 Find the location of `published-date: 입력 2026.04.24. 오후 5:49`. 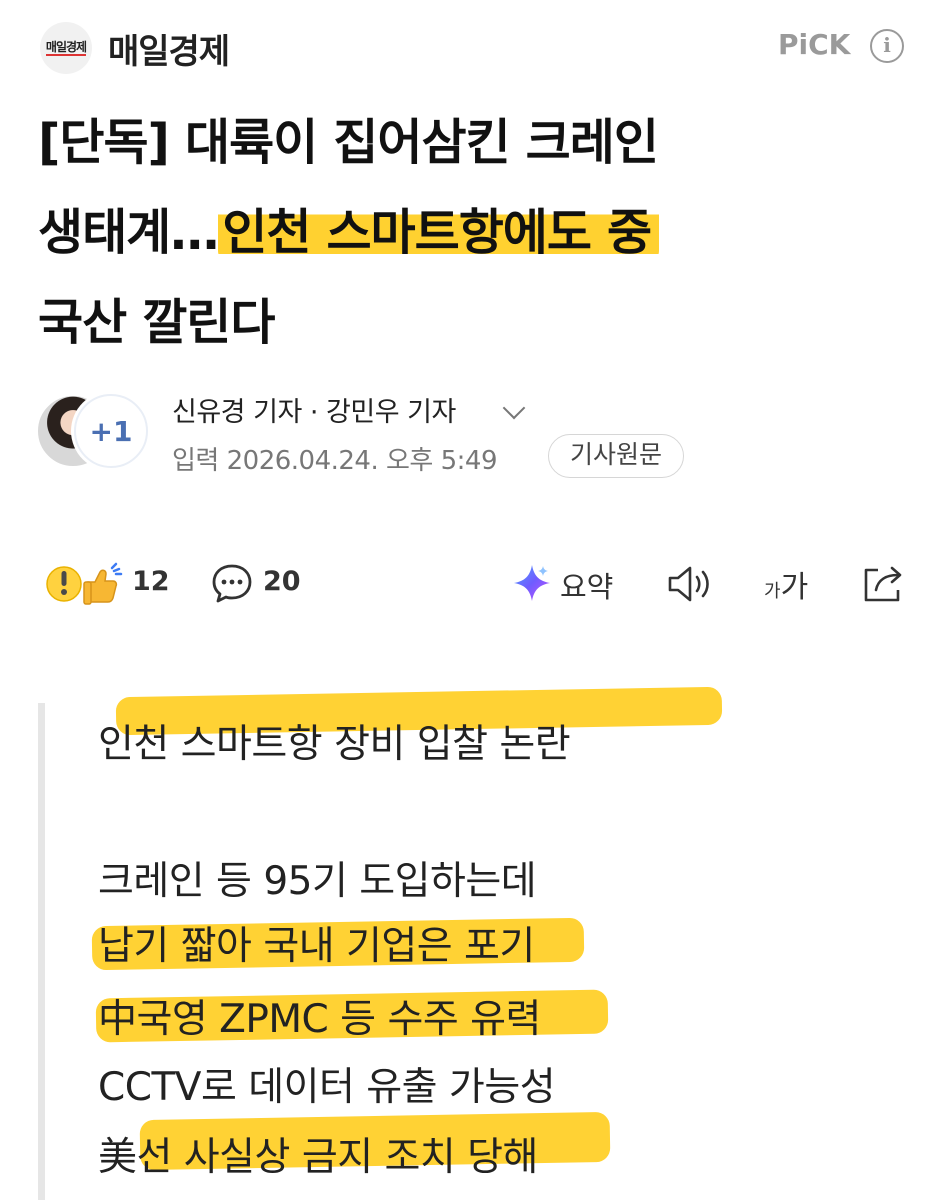

published-date: 입력 2026.04.24. 오후 5:49 is located at coordinates (335, 461).